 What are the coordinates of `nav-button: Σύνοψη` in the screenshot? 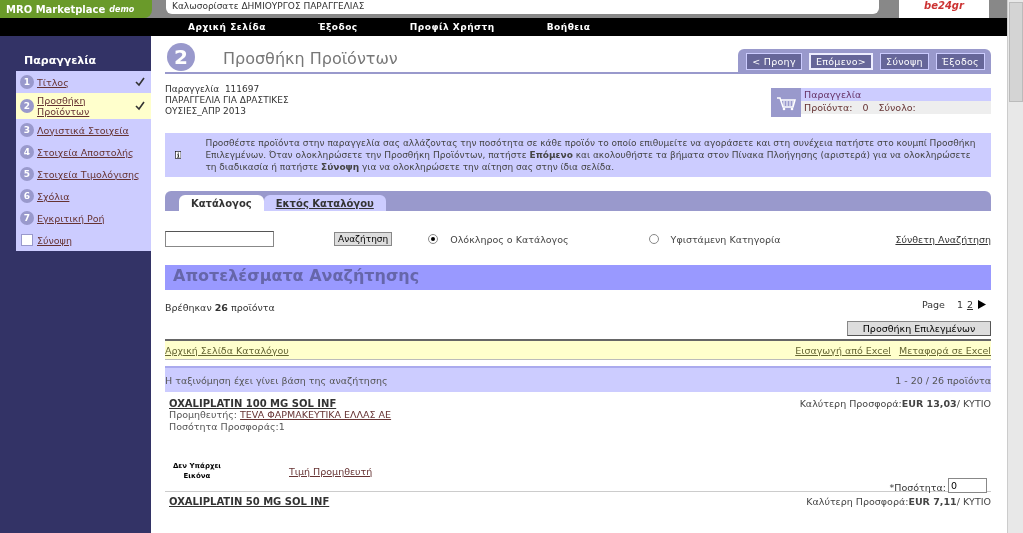 It's located at (904, 61).